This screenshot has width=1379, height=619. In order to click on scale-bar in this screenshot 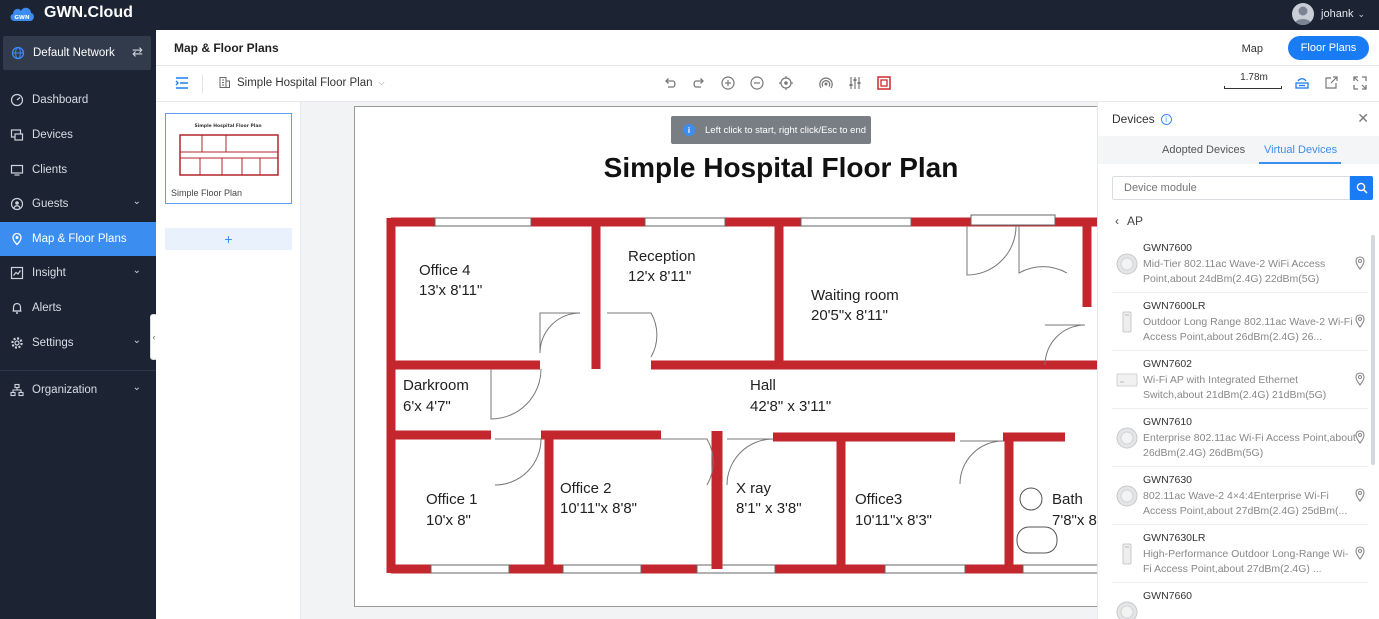, I will do `click(1253, 87)`.